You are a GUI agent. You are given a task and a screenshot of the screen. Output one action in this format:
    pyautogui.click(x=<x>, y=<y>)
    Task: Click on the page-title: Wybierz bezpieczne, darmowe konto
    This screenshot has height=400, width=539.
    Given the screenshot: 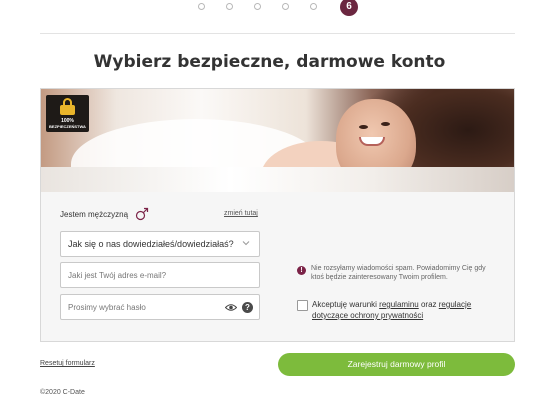 What is the action you would take?
    pyautogui.click(x=269, y=62)
    